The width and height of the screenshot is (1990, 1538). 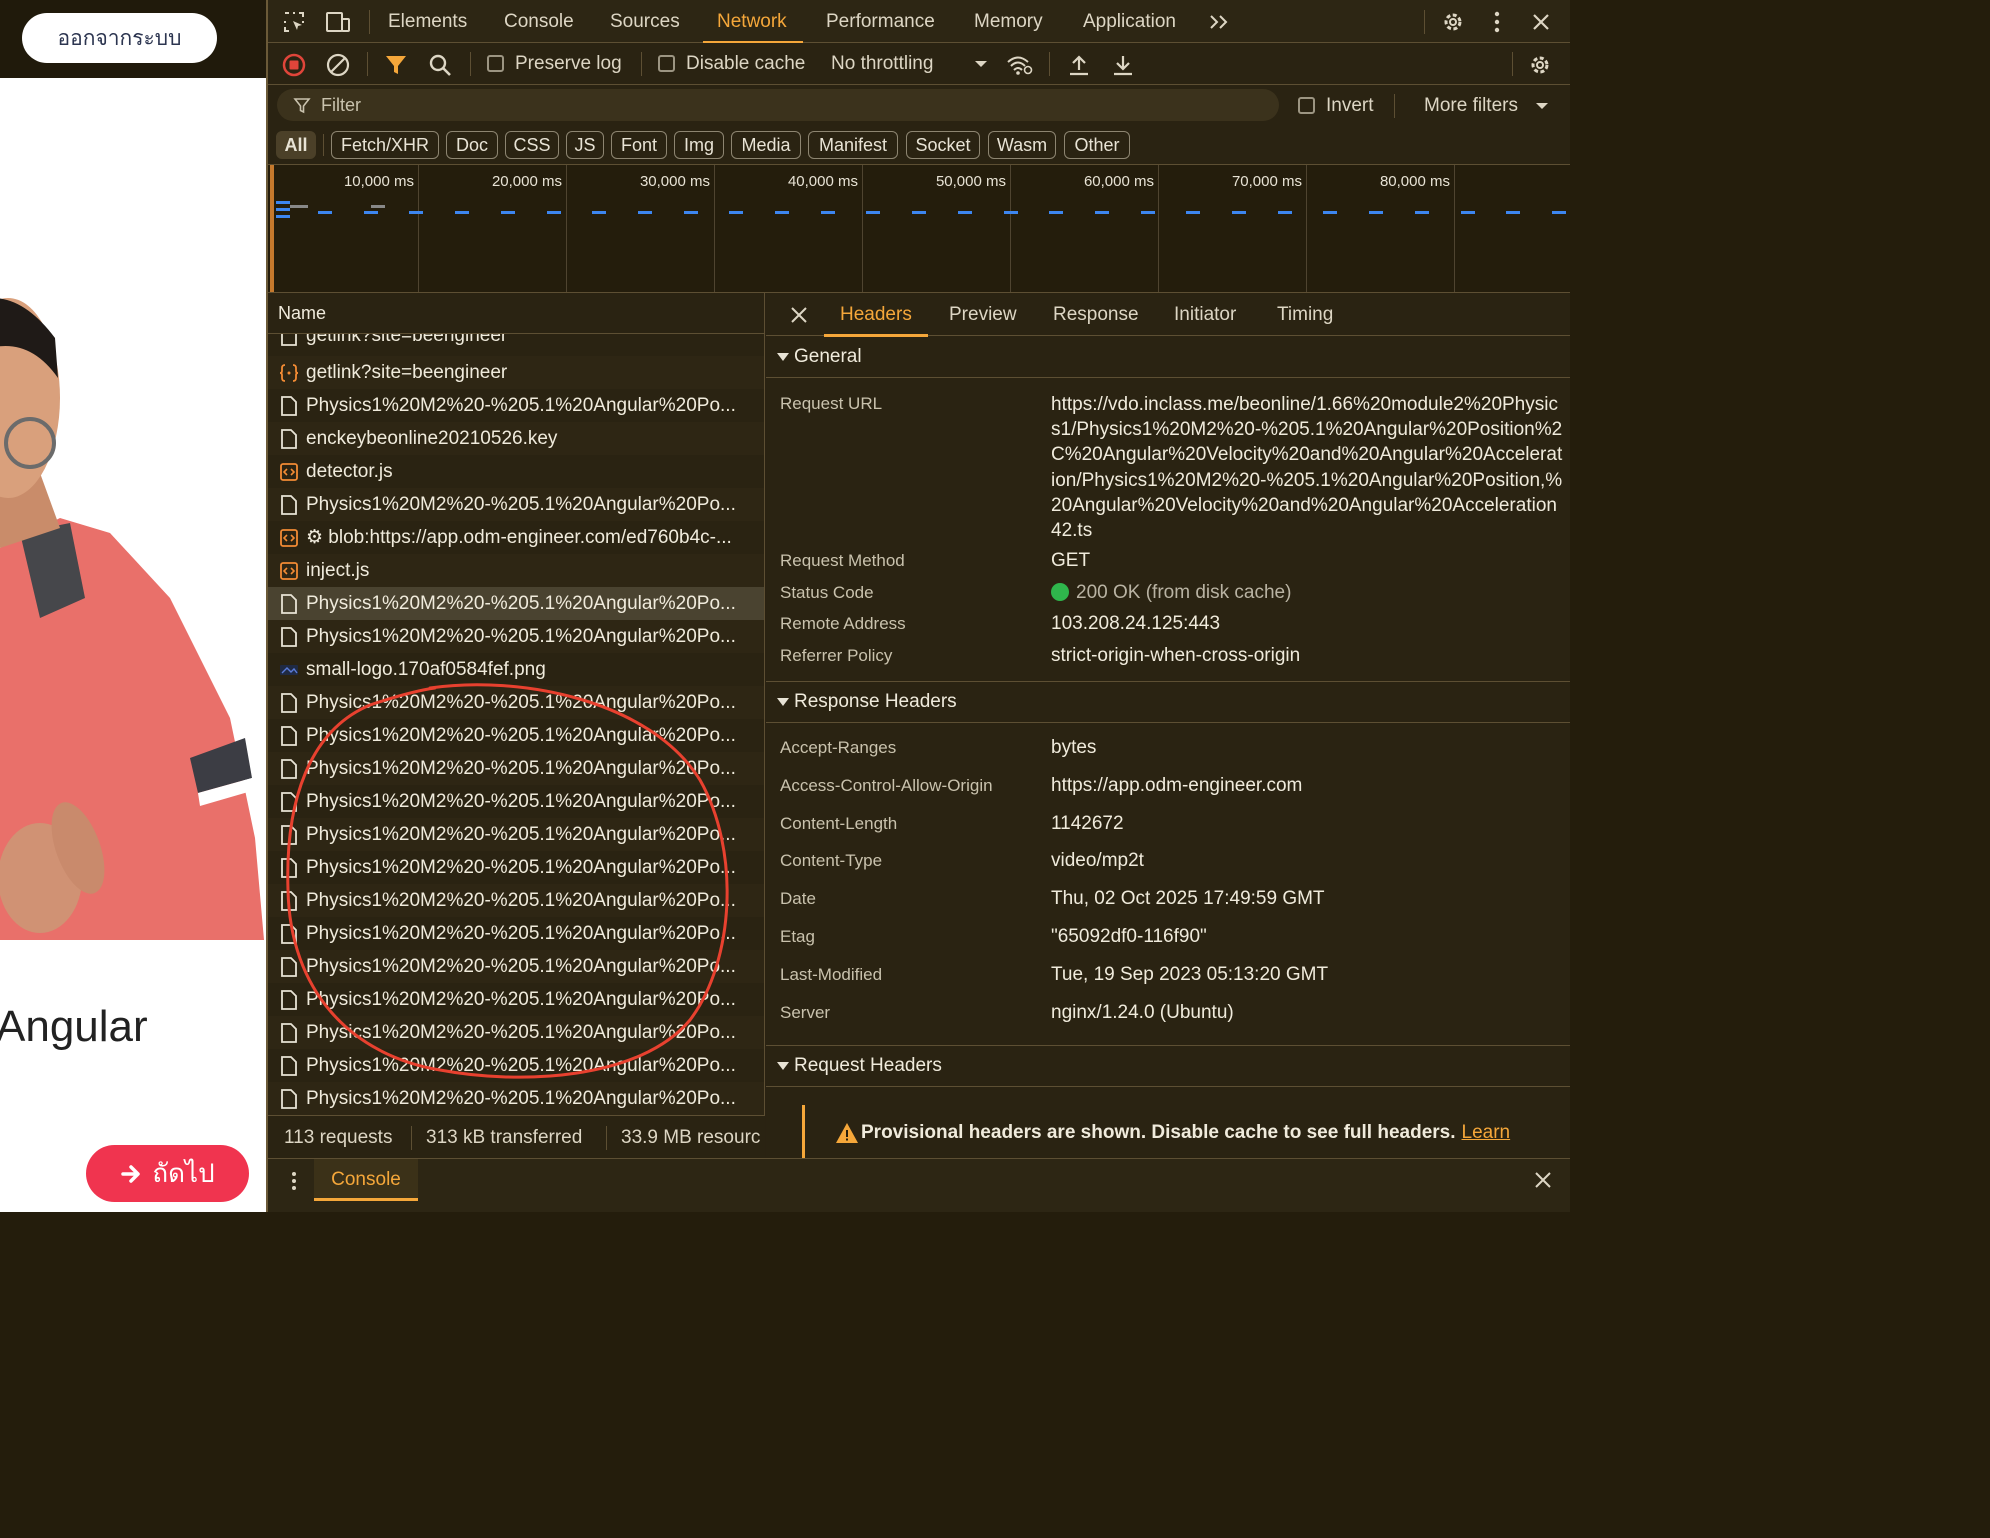 What do you see at coordinates (132, 509) in the screenshot?
I see `lesson-video` at bounding box center [132, 509].